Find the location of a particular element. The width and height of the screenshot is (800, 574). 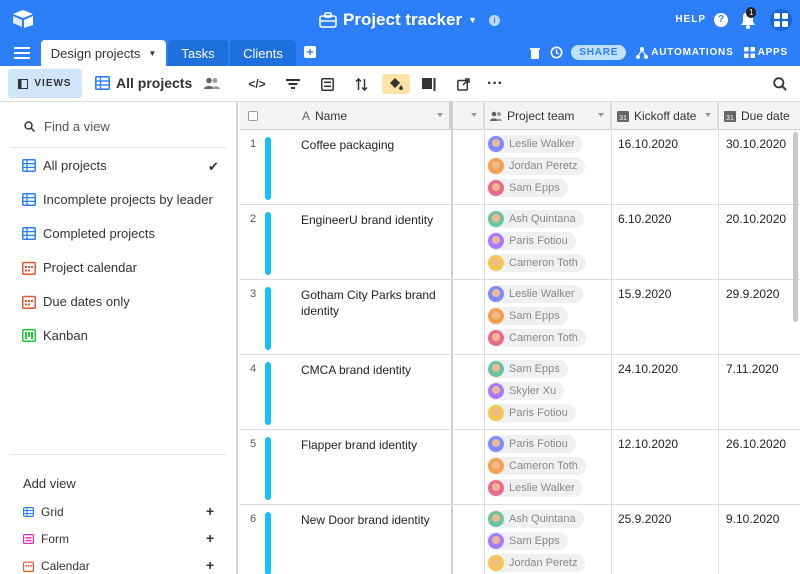

trash-icon is located at coordinates (535, 53).